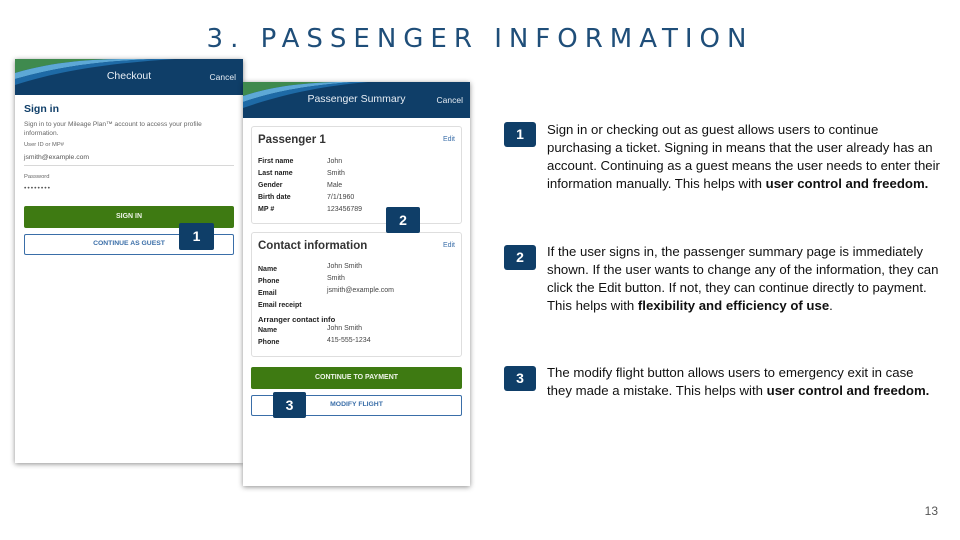 The image size is (960, 540). What do you see at coordinates (292, 140) in the screenshot?
I see `passenger-card-title: Passenger 1` at bounding box center [292, 140].